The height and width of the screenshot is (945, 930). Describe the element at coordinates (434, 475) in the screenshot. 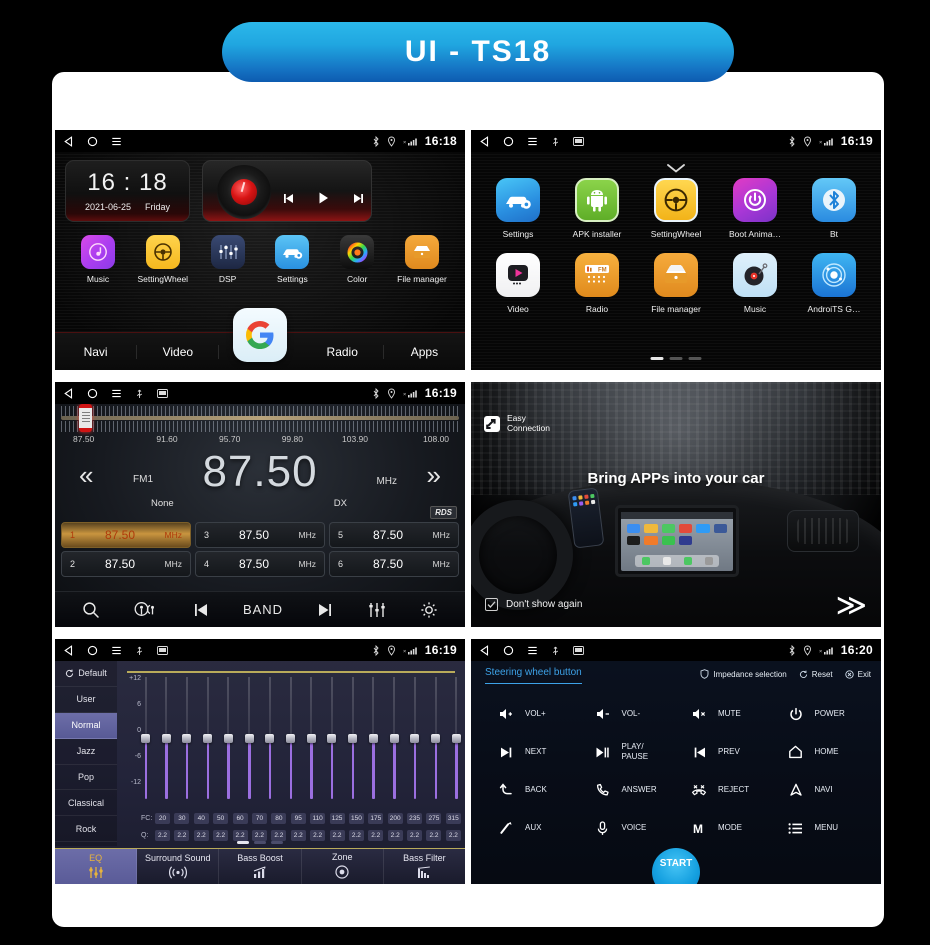

I see `tune-up-button: »` at that location.